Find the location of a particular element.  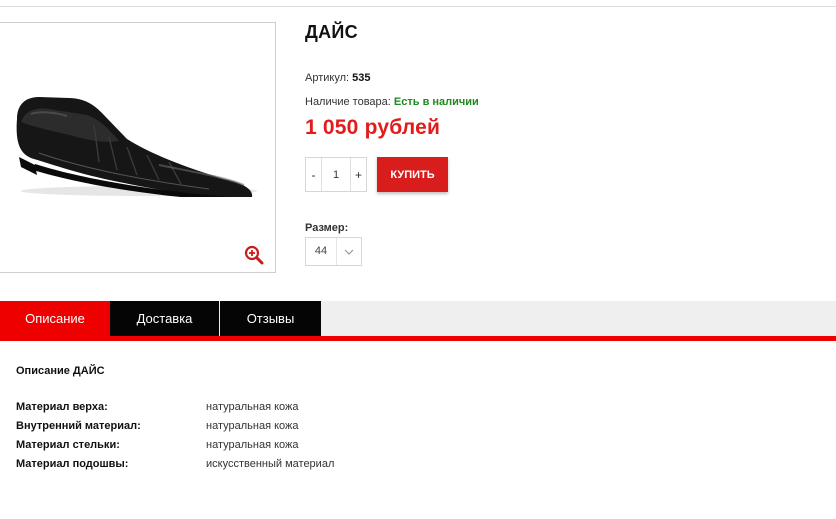

table-row: Материал подошвы: искусственный материал is located at coordinates (175, 463).